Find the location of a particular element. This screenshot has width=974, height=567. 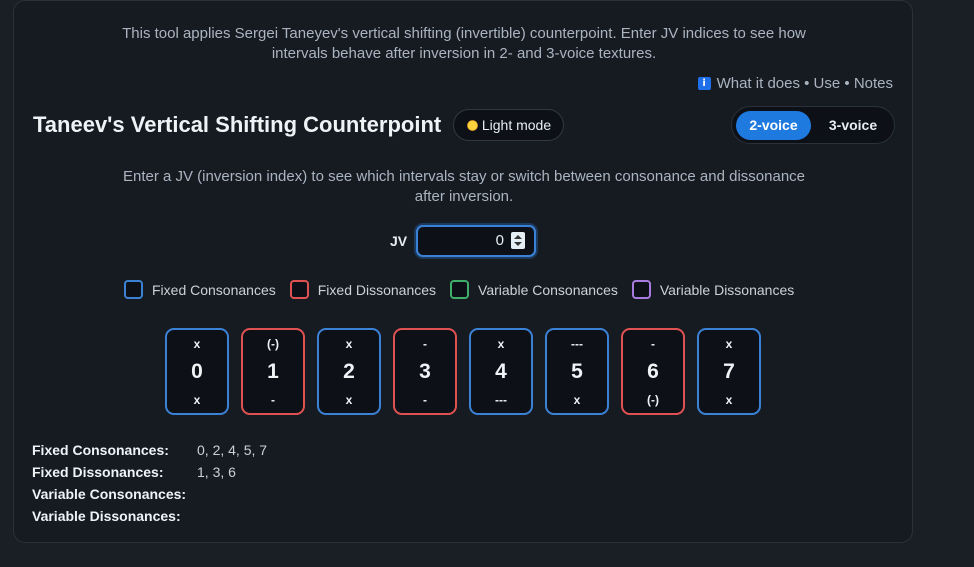

help-links: i What it does • Use • Notes is located at coordinates (795, 83).